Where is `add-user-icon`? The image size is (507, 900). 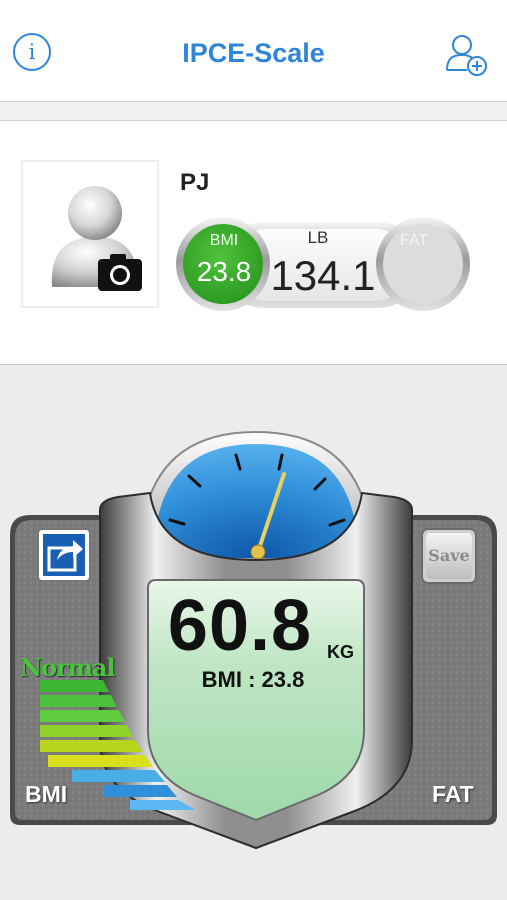
add-user-icon is located at coordinates (467, 54).